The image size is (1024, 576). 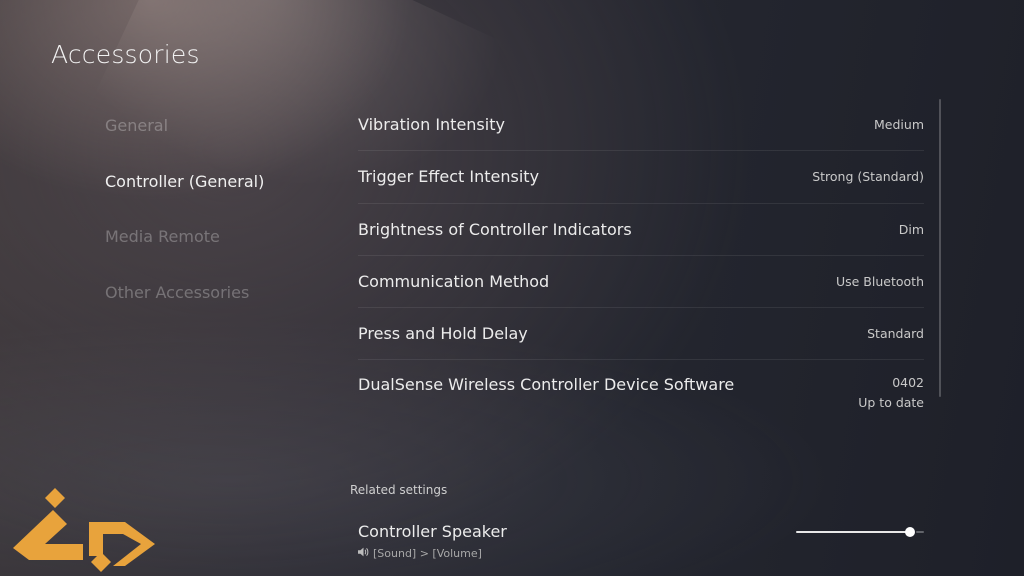 I want to click on setting-value: Standard, so click(x=895, y=334).